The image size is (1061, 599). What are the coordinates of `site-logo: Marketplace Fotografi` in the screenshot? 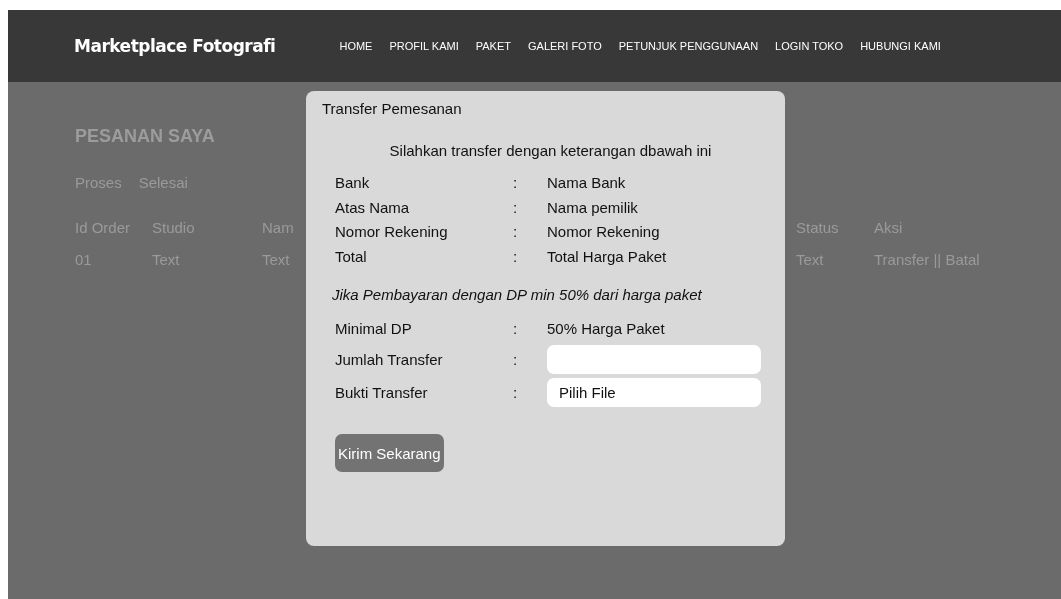 It's located at (175, 46).